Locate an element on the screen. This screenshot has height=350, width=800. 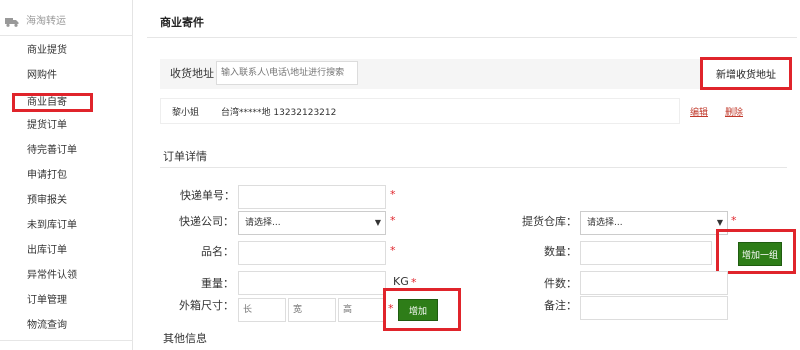
sidebar-item-commercial-self-ship: 商业自寄 is located at coordinates (52, 102).